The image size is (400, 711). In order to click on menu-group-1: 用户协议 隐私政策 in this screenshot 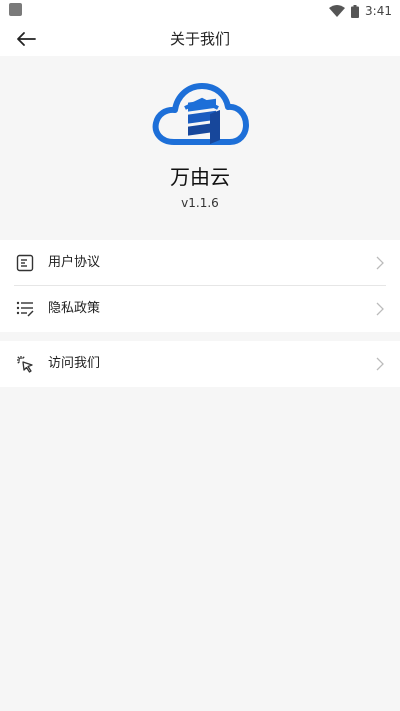, I will do `click(200, 286)`.